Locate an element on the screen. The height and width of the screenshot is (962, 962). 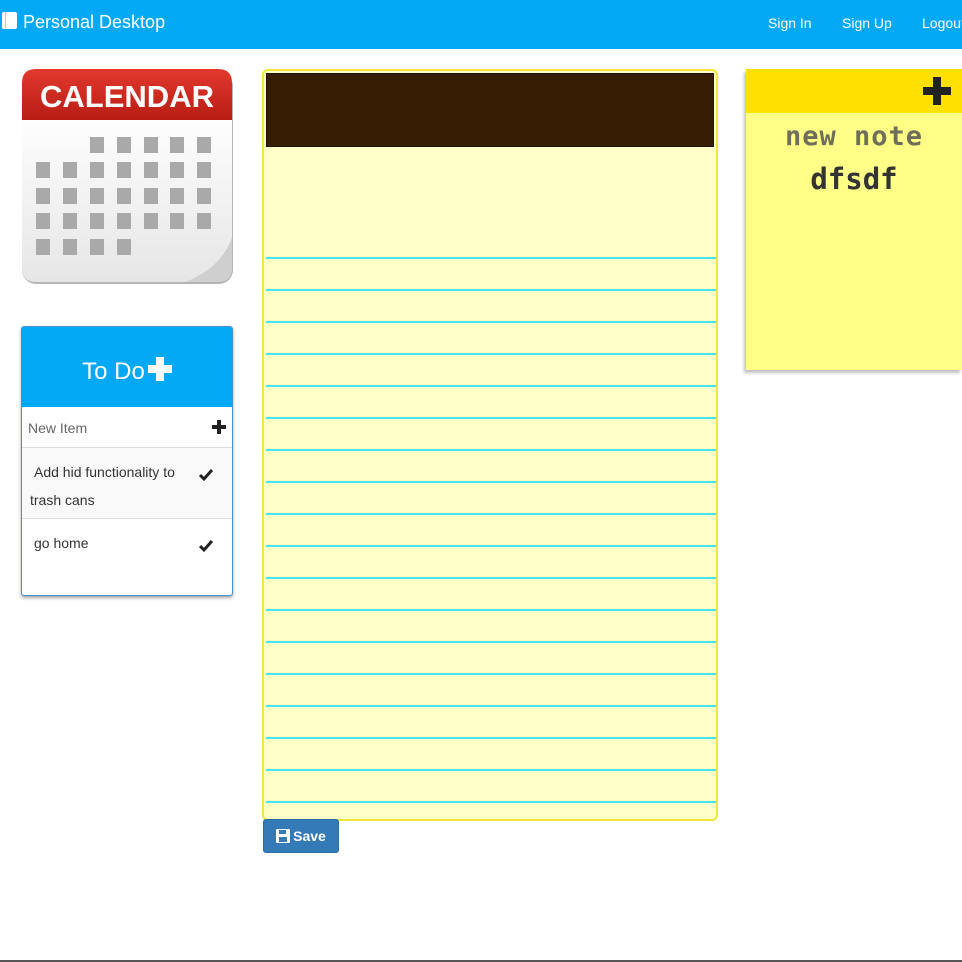
new-item-input is located at coordinates (113, 428).